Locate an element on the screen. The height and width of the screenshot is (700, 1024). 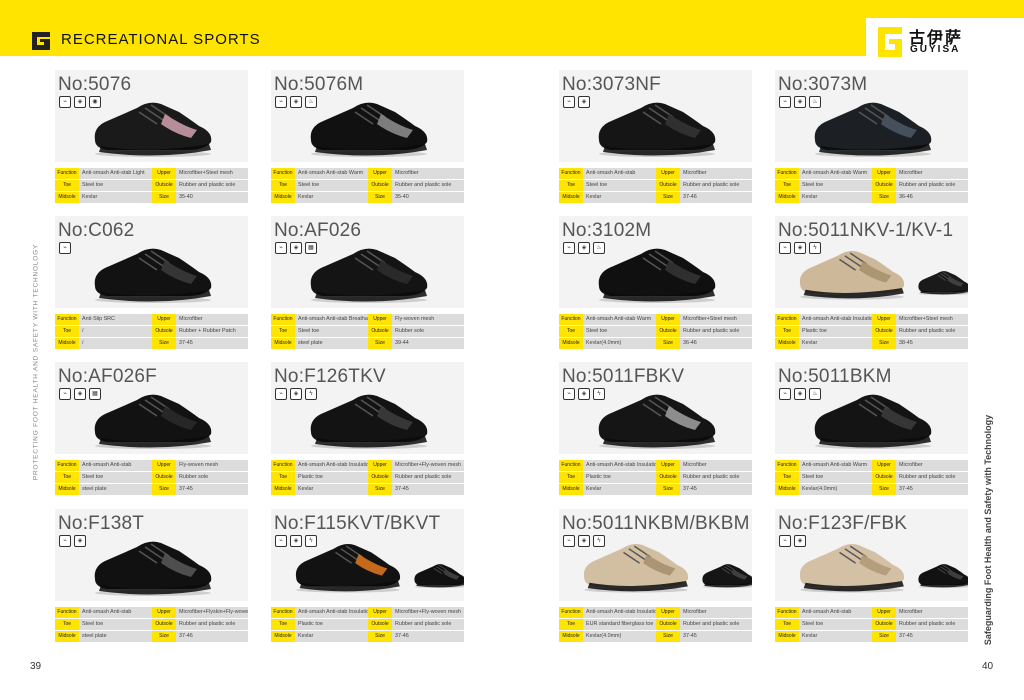
size-value: 39-44 is located at coordinates (428, 343).